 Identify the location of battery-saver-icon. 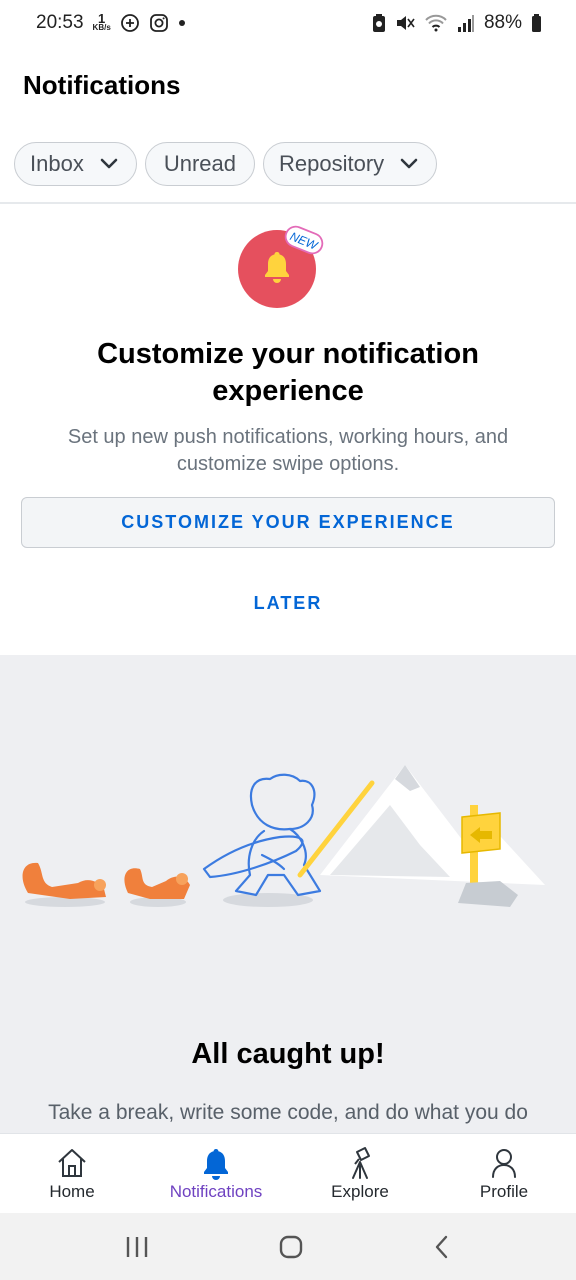
(379, 23).